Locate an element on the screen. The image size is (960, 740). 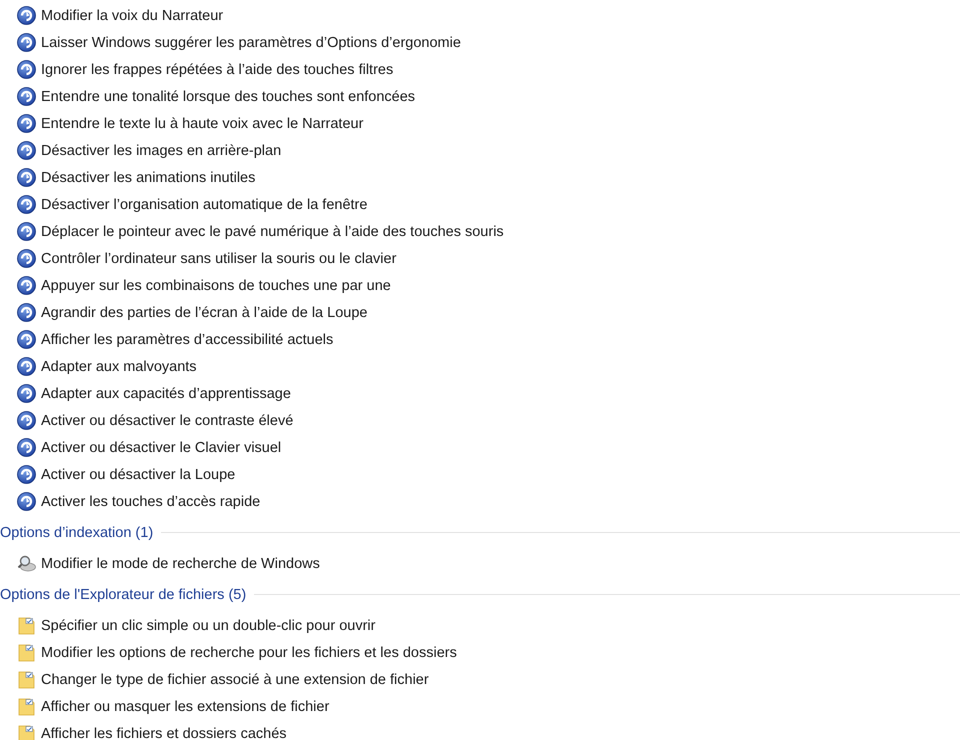
settings-link: Activer les touches d’accès rapide is located at coordinates (150, 502).